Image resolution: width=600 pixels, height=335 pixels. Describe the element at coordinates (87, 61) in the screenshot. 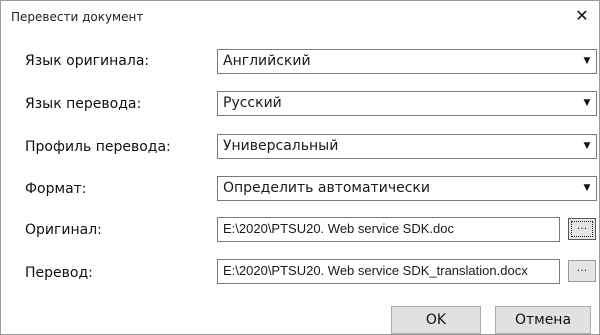

I see `source-language-label: Язык оригинала:` at that location.